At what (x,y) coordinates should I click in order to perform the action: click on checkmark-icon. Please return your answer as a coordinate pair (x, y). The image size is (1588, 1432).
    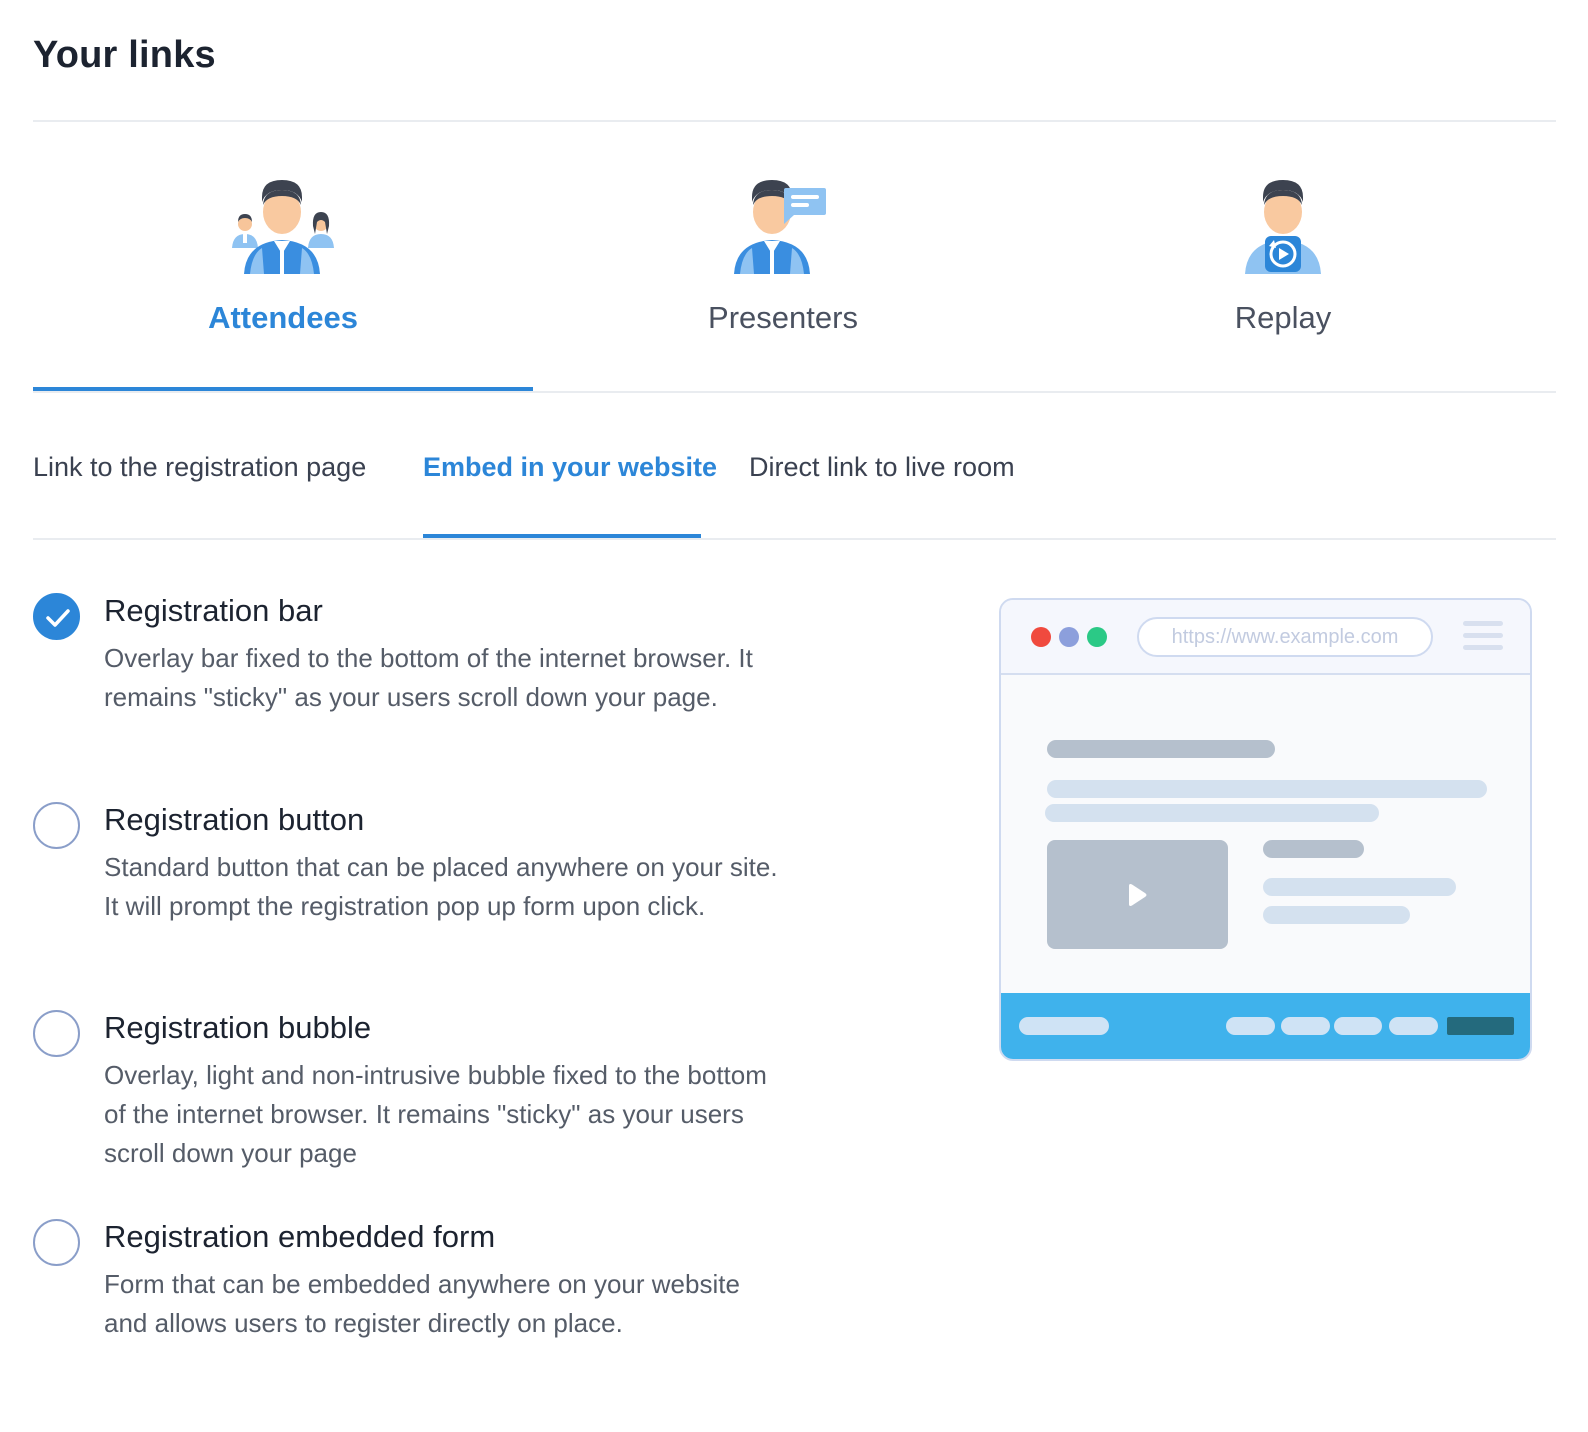
    Looking at the image, I should click on (58, 618).